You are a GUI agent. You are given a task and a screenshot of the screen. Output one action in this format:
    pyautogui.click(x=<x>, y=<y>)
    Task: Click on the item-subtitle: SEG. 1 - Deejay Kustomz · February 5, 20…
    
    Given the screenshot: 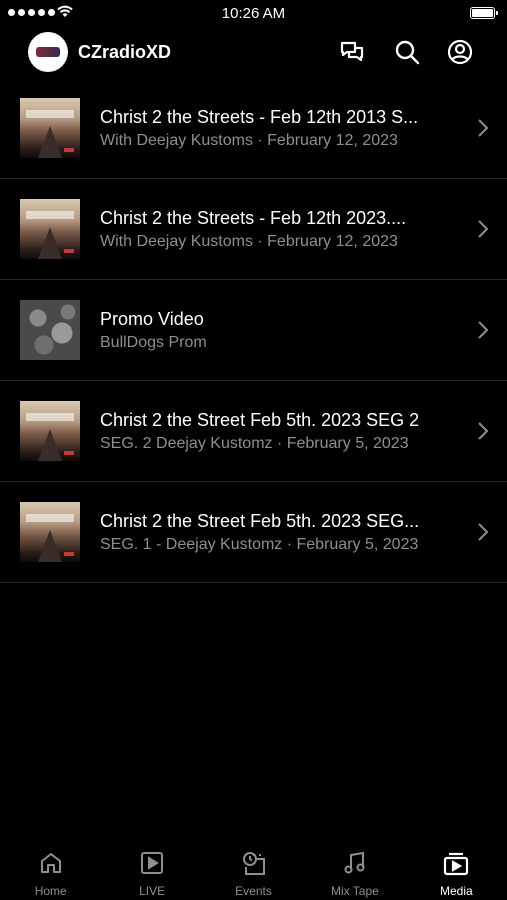 What is the action you would take?
    pyautogui.click(x=259, y=544)
    